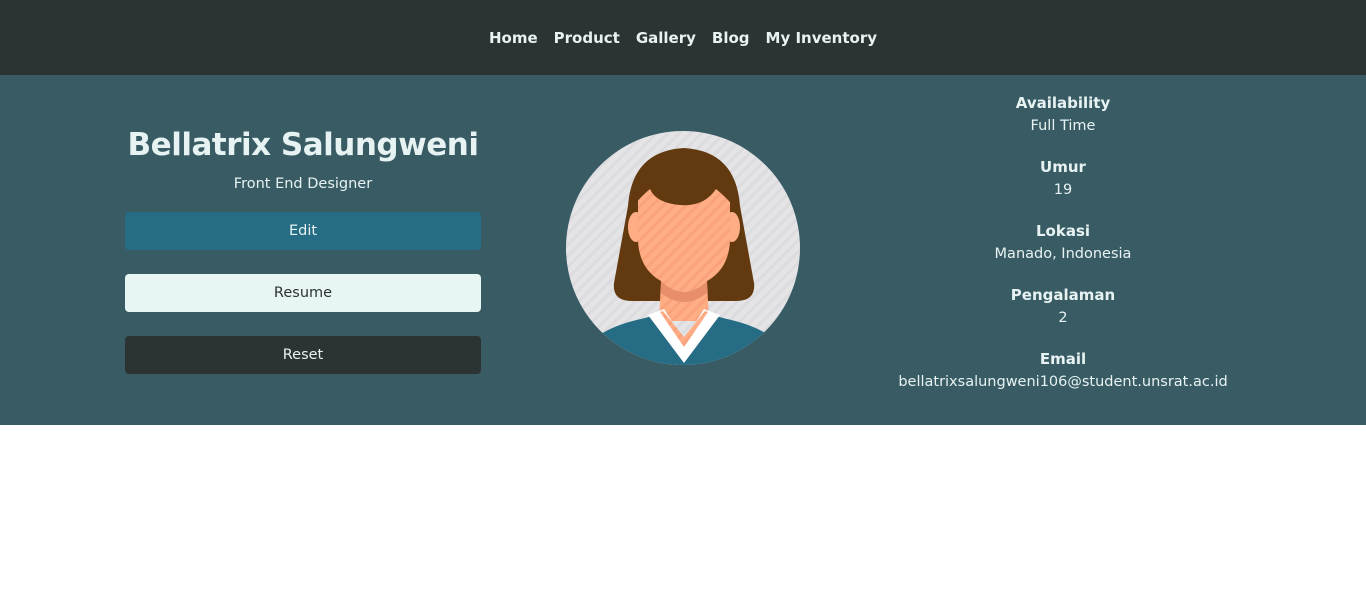 The height and width of the screenshot is (600, 1366). I want to click on nav-link-blog: Blog, so click(731, 38).